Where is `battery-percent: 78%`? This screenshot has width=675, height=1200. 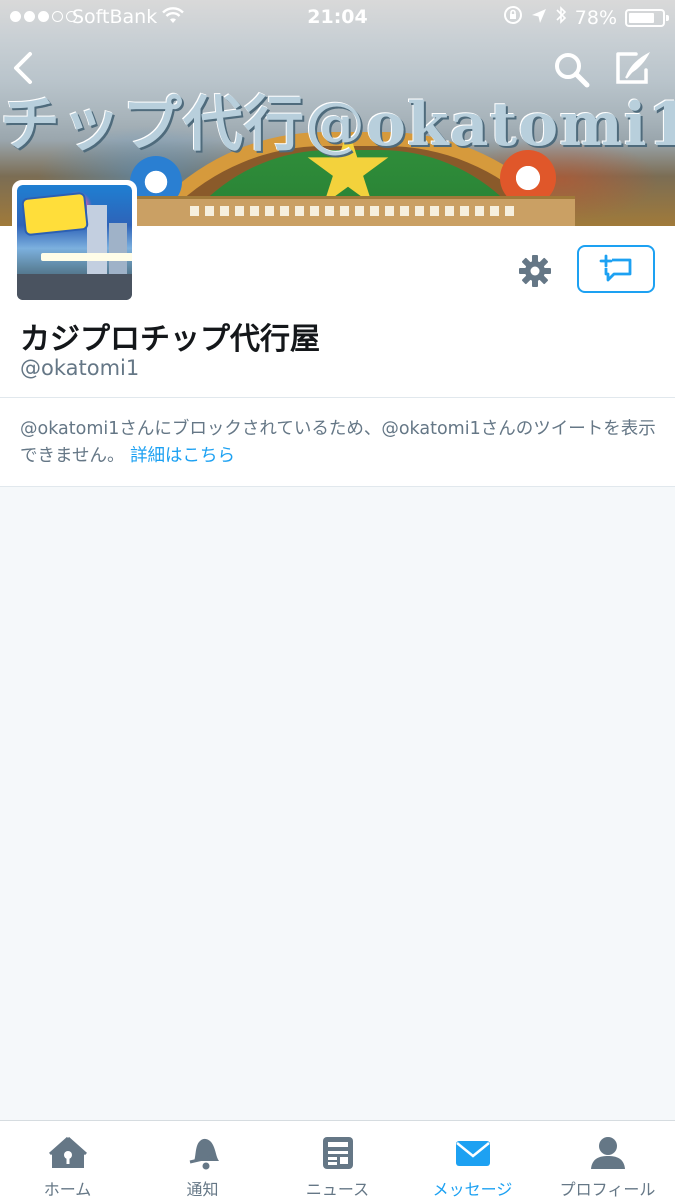
battery-percent: 78% is located at coordinates (595, 17).